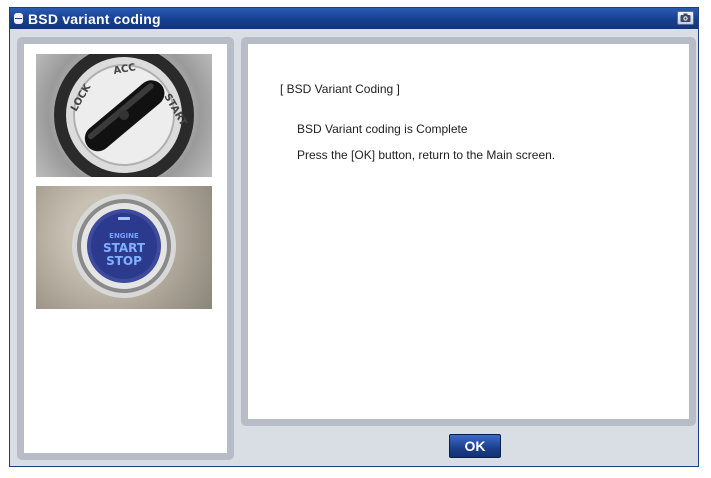 This screenshot has height=478, width=711. I want to click on title-bar: BSD variant coding, so click(354, 18).